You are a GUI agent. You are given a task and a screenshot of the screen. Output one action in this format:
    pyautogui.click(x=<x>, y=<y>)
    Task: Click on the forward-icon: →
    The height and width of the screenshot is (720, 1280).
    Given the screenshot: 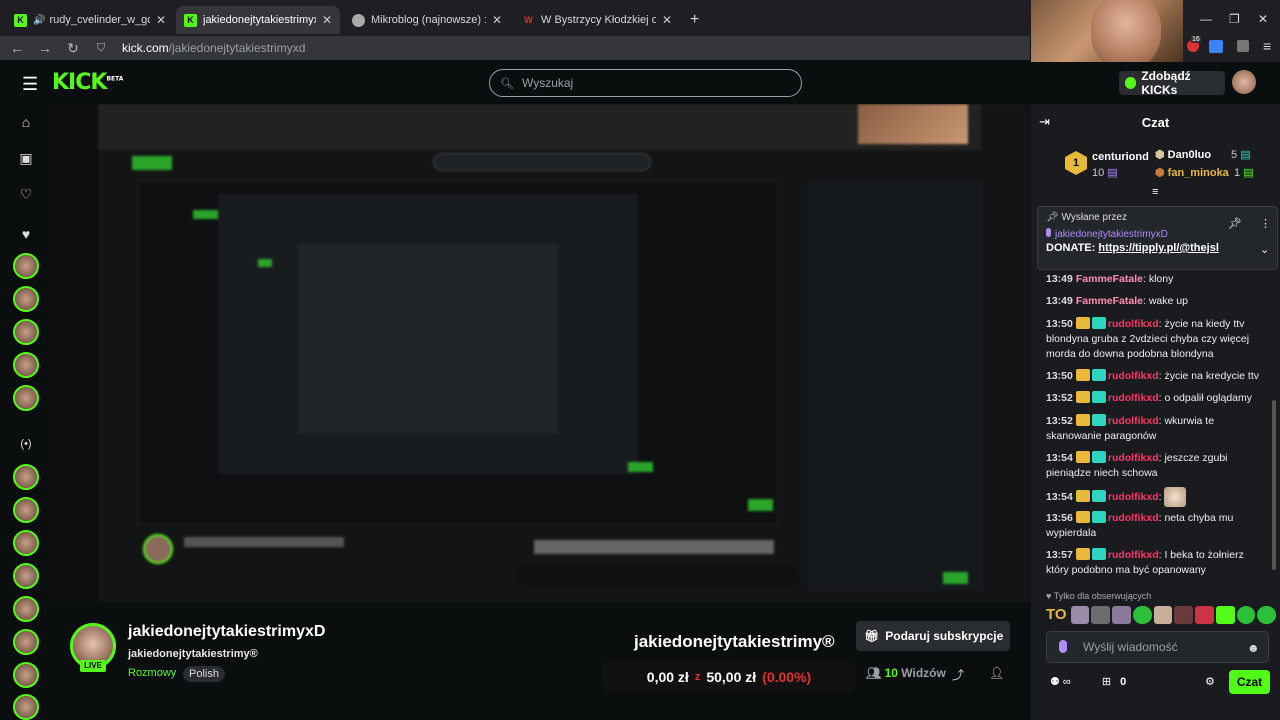 What is the action you would take?
    pyautogui.click(x=45, y=48)
    